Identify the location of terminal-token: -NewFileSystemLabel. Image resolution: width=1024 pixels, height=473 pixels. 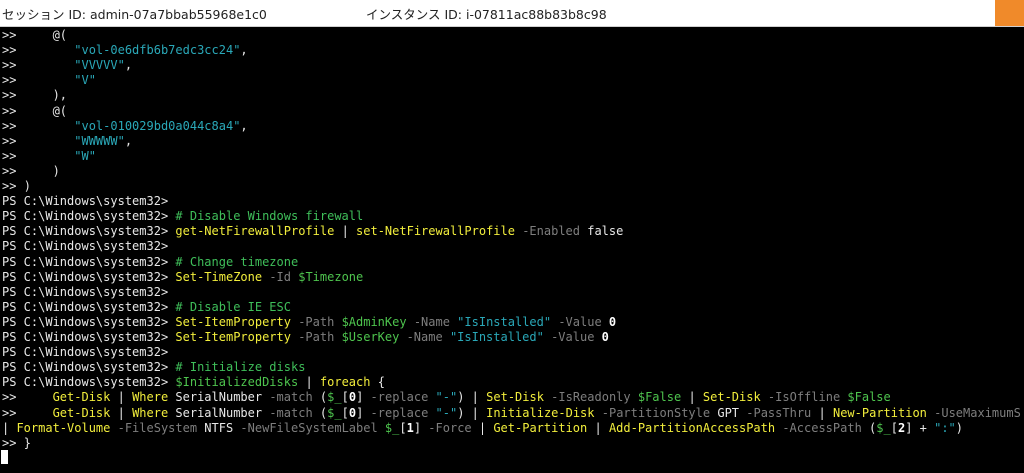
(309, 427).